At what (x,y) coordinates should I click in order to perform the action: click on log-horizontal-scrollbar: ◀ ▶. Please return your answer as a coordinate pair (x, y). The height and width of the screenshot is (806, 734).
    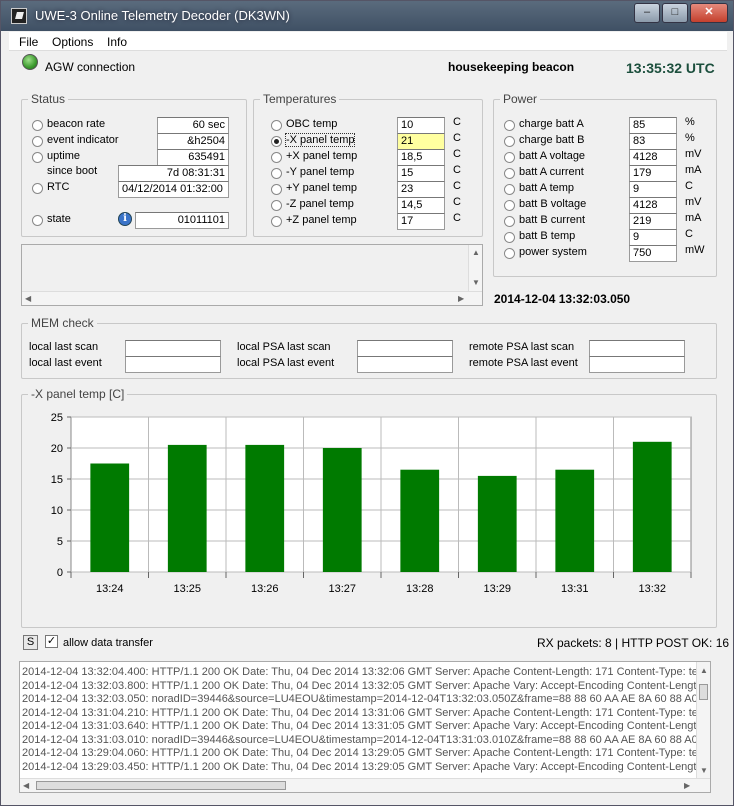
    Looking at the image, I should click on (365, 785).